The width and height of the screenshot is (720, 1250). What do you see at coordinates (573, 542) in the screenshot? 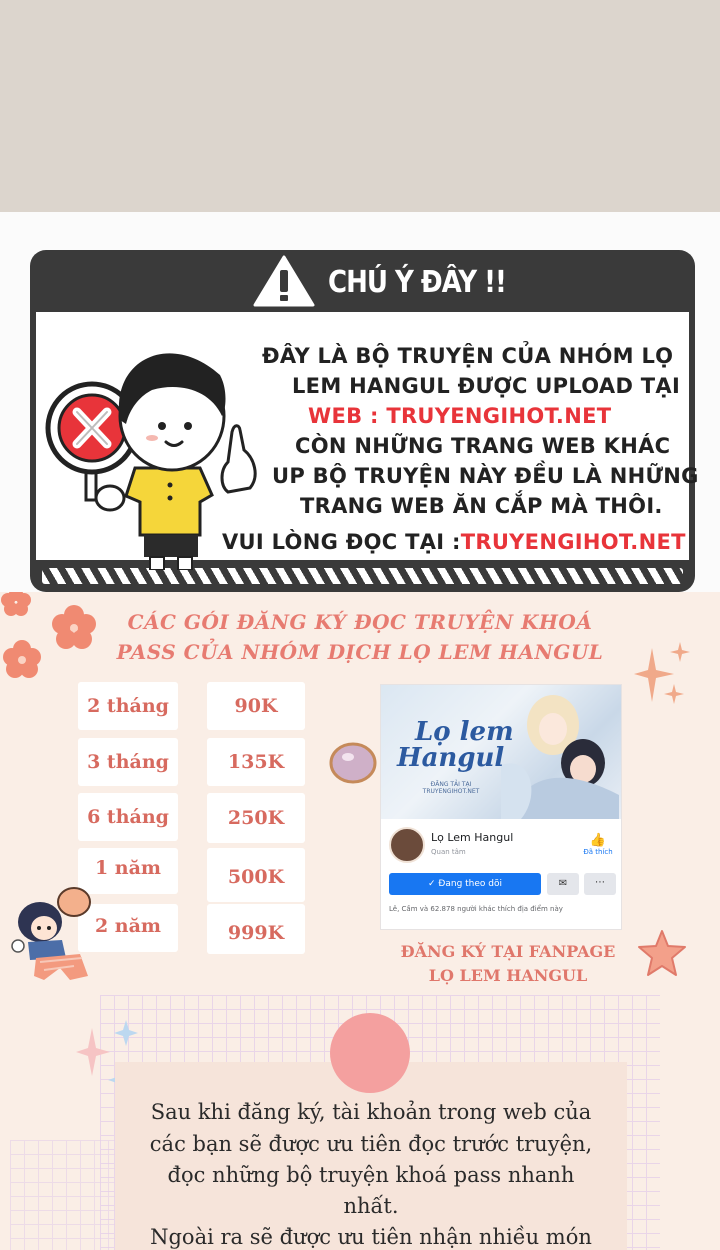
I see `read-at-url: TRUYENGIHOT.NET` at bounding box center [573, 542].